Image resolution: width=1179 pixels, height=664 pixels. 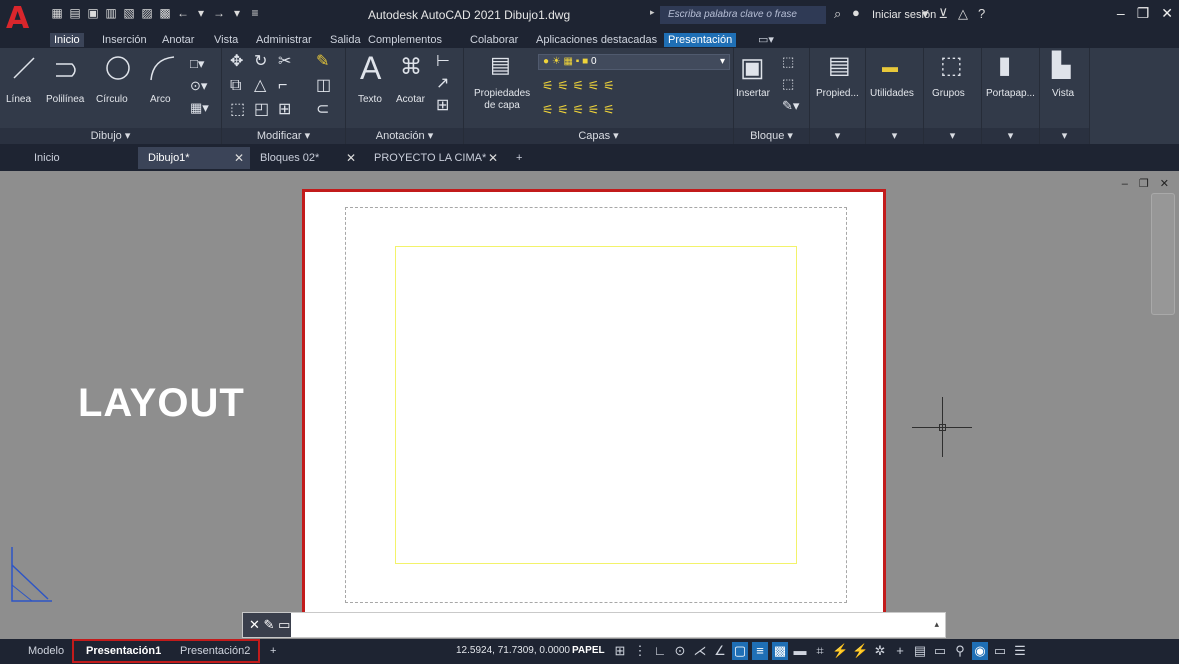 I want to click on tab-inicio: Inicio, so click(x=67, y=40).